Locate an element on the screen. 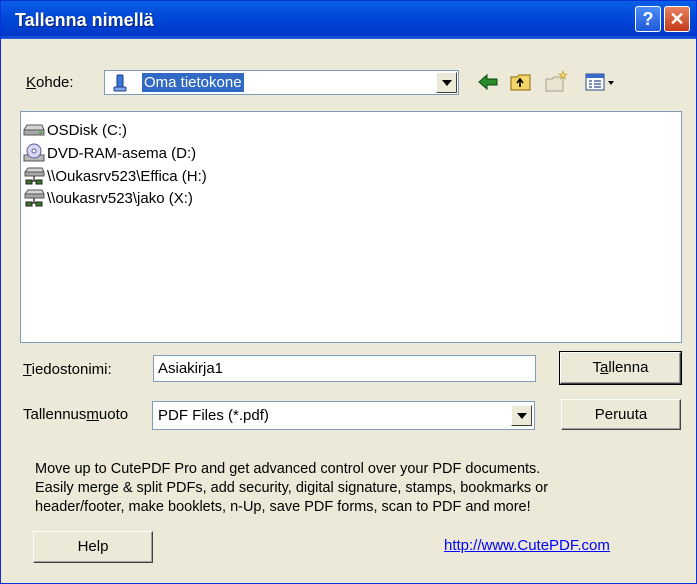 Image resolution: width=697 pixels, height=584 pixels. back-arrow-icon is located at coordinates (488, 82).